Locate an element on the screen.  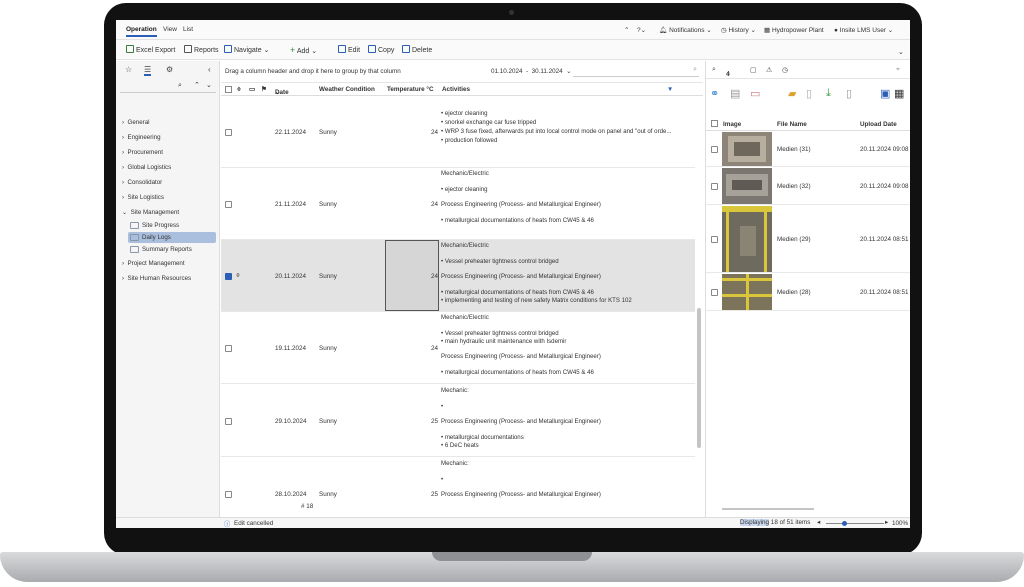
filter-icon: ▼ is located at coordinates (670, 89).